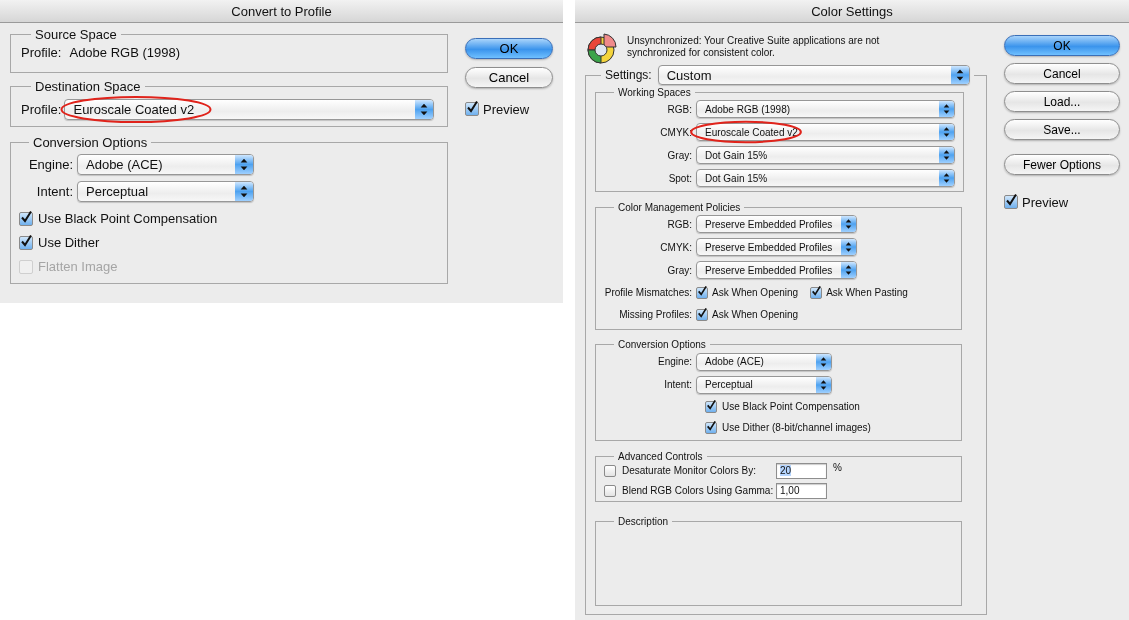  What do you see at coordinates (796, 427) in the screenshot?
I see `checkbox-label: Use Dither (8-bit/channel images)` at bounding box center [796, 427].